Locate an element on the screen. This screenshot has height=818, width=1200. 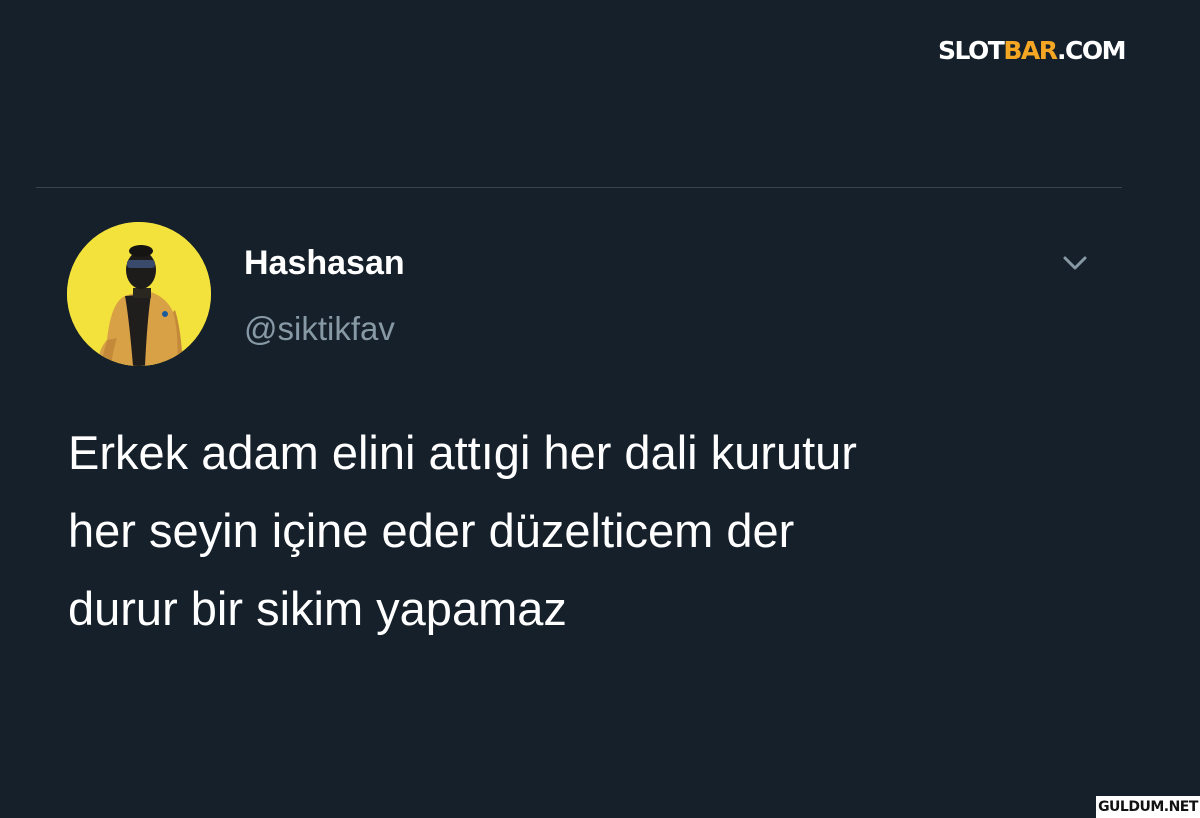
tweet-menu-button is located at coordinates (1075, 263).